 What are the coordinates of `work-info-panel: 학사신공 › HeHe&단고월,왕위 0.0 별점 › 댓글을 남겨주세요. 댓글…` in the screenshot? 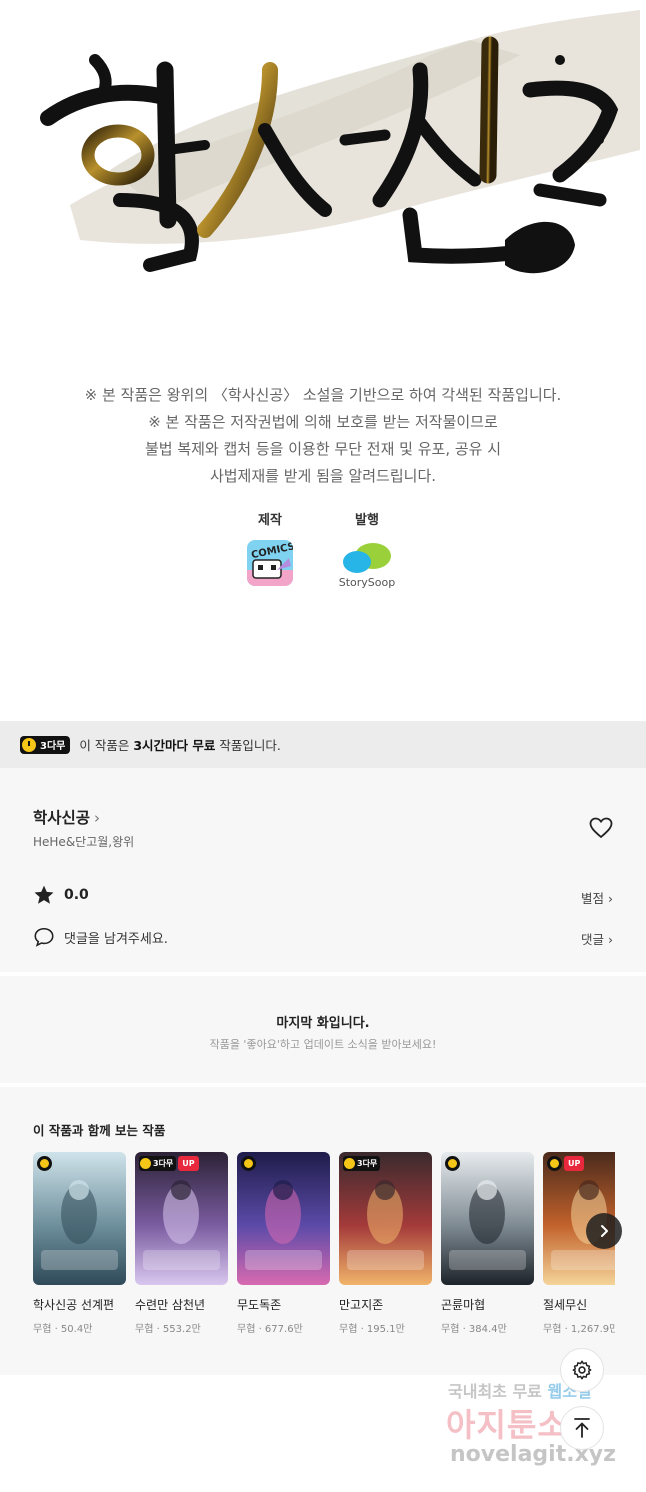 It's located at (323, 870).